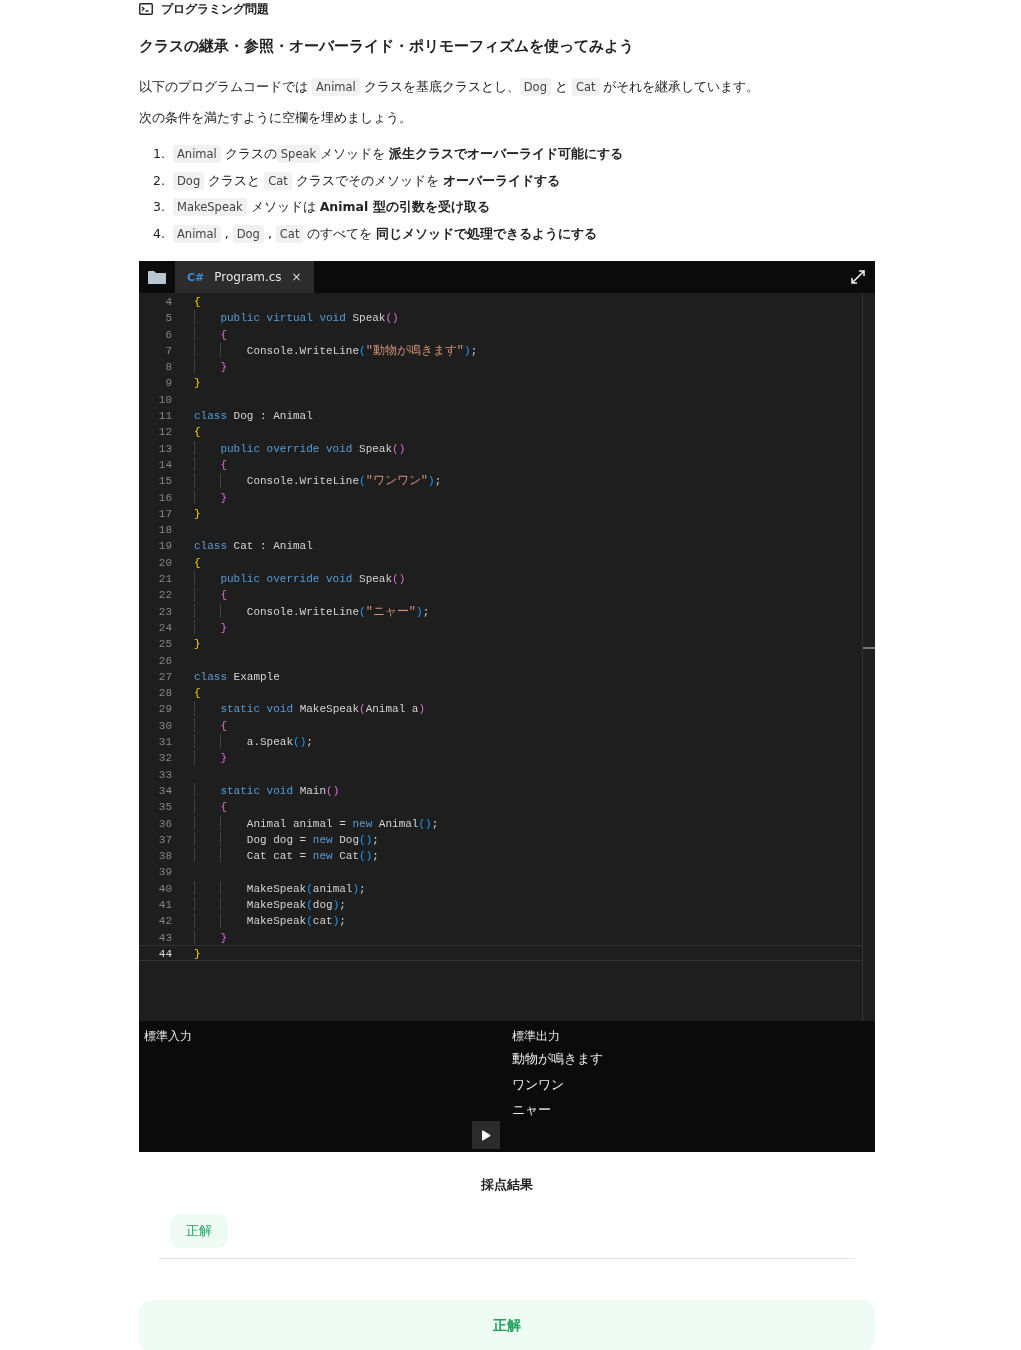 This screenshot has width=1021, height=1350. What do you see at coordinates (165, 611) in the screenshot?
I see `line-number: 23` at bounding box center [165, 611].